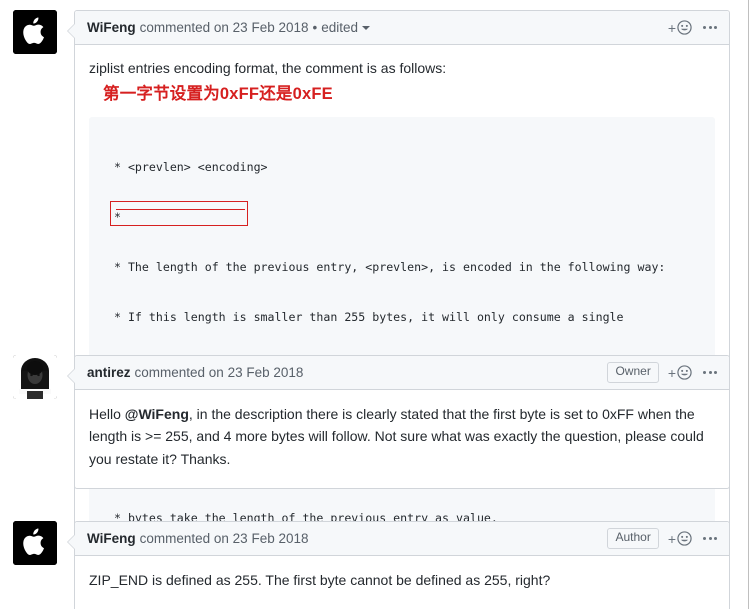  What do you see at coordinates (109, 372) in the screenshot?
I see `comment-author-link: antirez` at bounding box center [109, 372].